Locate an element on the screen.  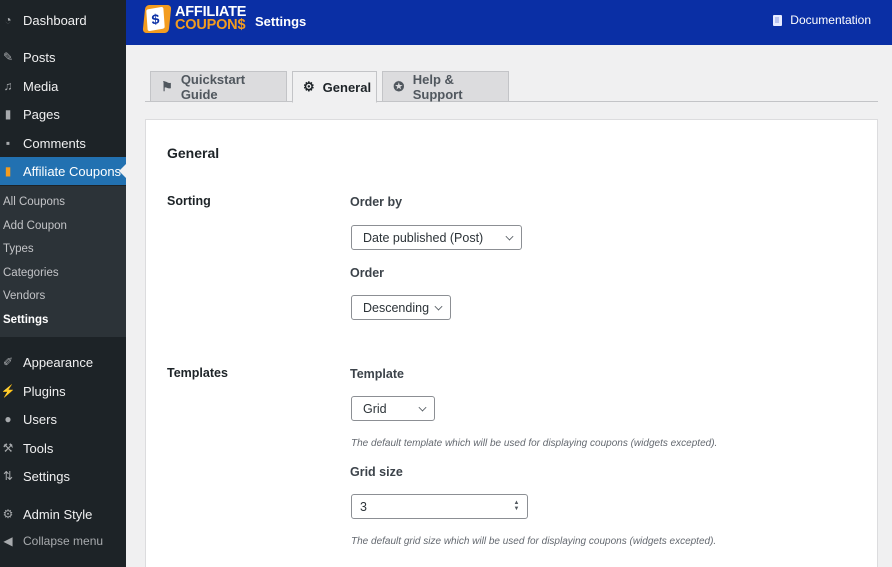
sidebar-item-admin-style: ⚙ Admin Style is located at coordinates (63, 514).